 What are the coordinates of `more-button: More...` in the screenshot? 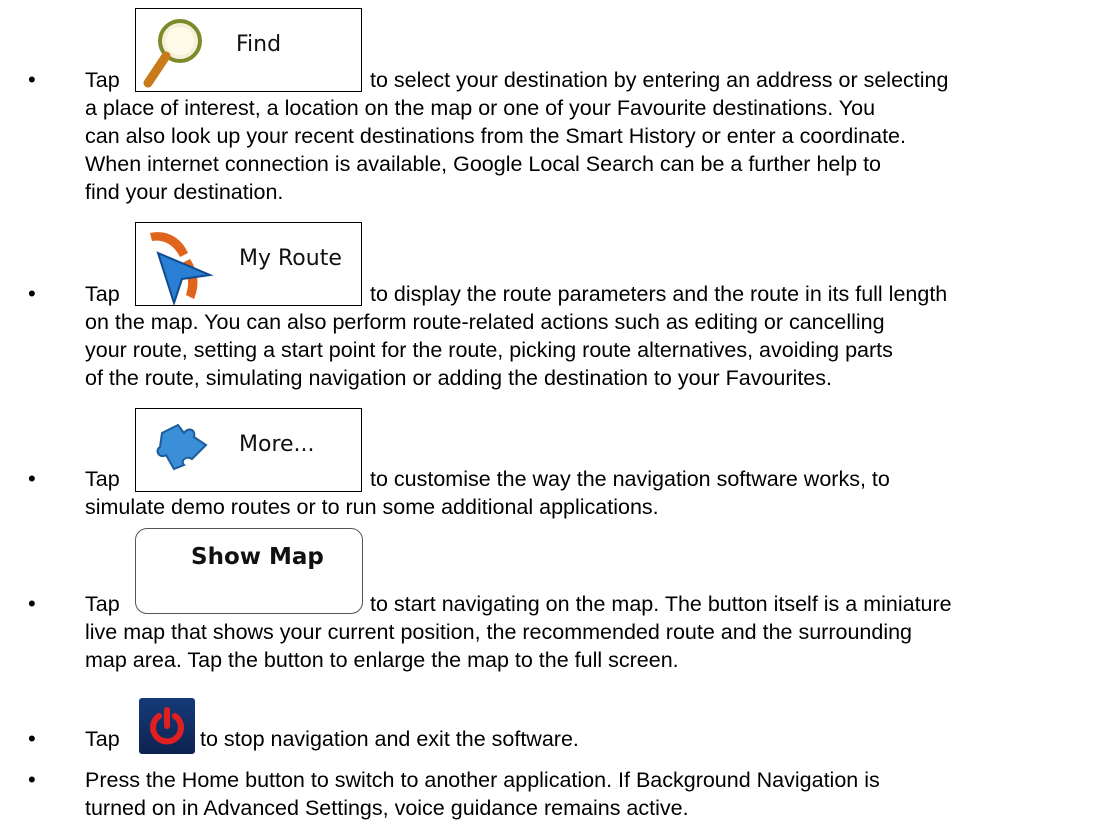 It's located at (248, 450).